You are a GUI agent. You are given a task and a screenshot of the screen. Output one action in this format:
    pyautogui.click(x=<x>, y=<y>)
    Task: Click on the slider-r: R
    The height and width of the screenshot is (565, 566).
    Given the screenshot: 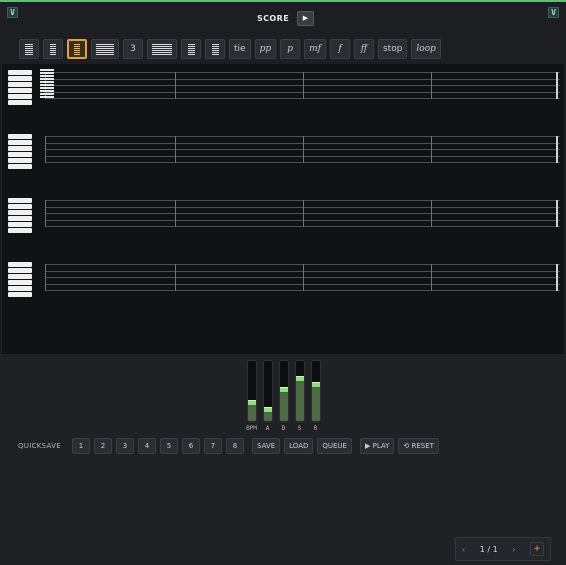 What is the action you would take?
    pyautogui.click(x=315, y=396)
    